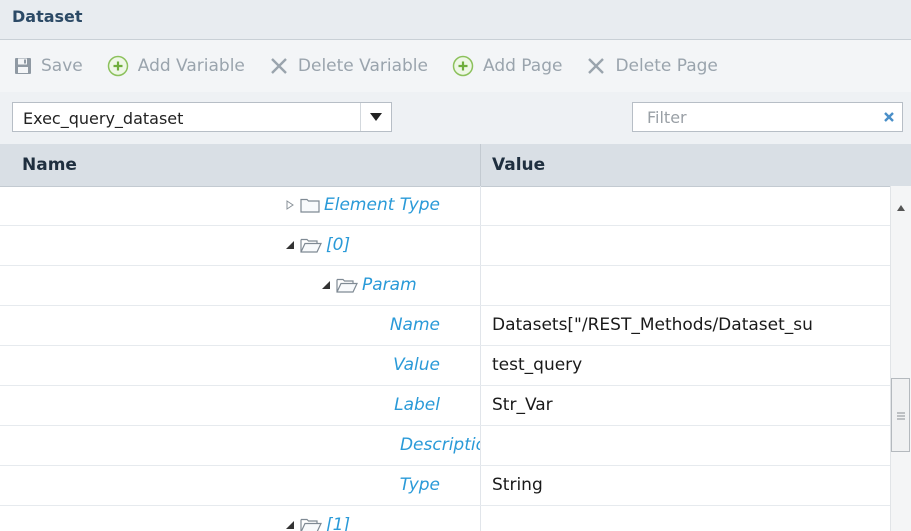  What do you see at coordinates (389, 285) in the screenshot?
I see `node-label: Param` at bounding box center [389, 285].